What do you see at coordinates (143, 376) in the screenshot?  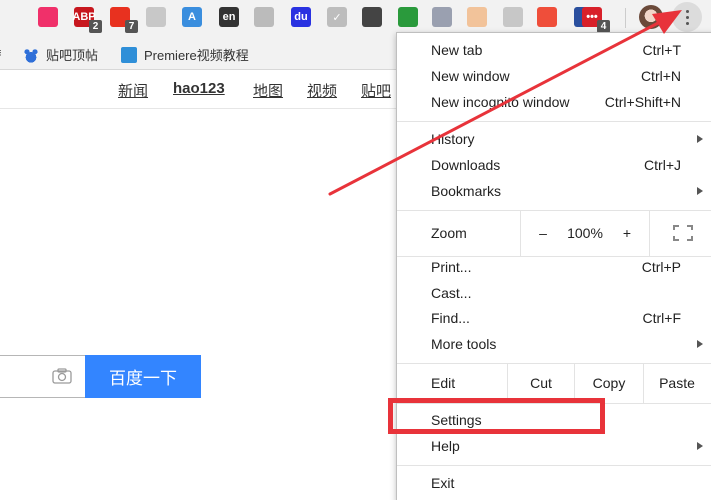 I see `search-button: 百度一下` at bounding box center [143, 376].